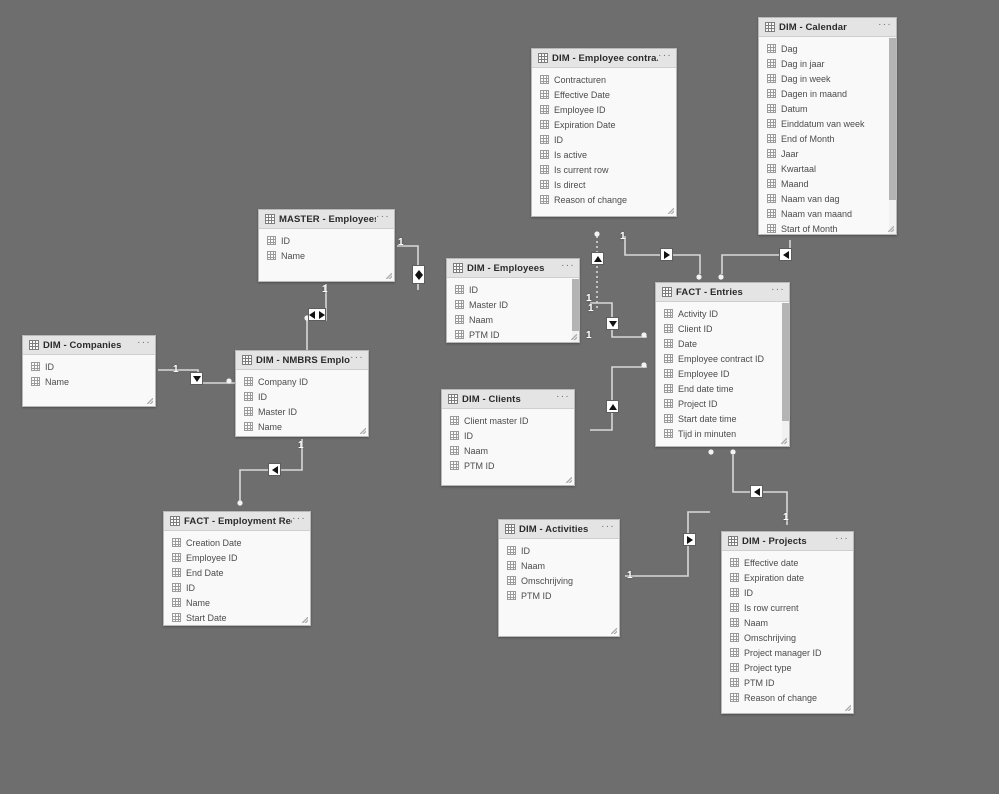 This screenshot has width=999, height=794. What do you see at coordinates (722, 328) in the screenshot?
I see `field-row: Client ID` at bounding box center [722, 328].